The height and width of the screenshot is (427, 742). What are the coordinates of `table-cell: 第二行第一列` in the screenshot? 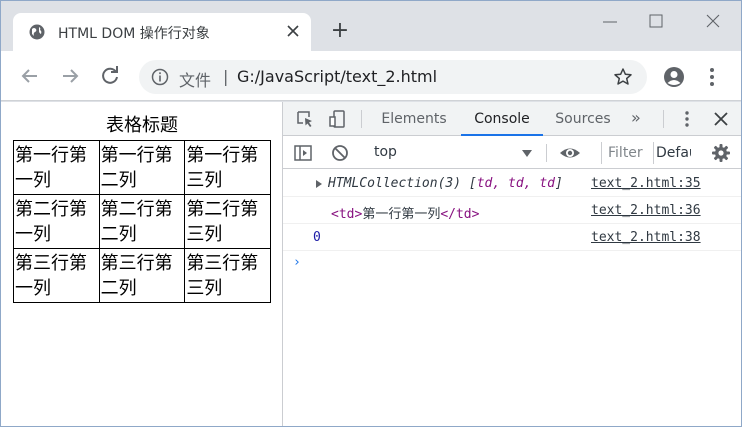 It's located at (56, 221).